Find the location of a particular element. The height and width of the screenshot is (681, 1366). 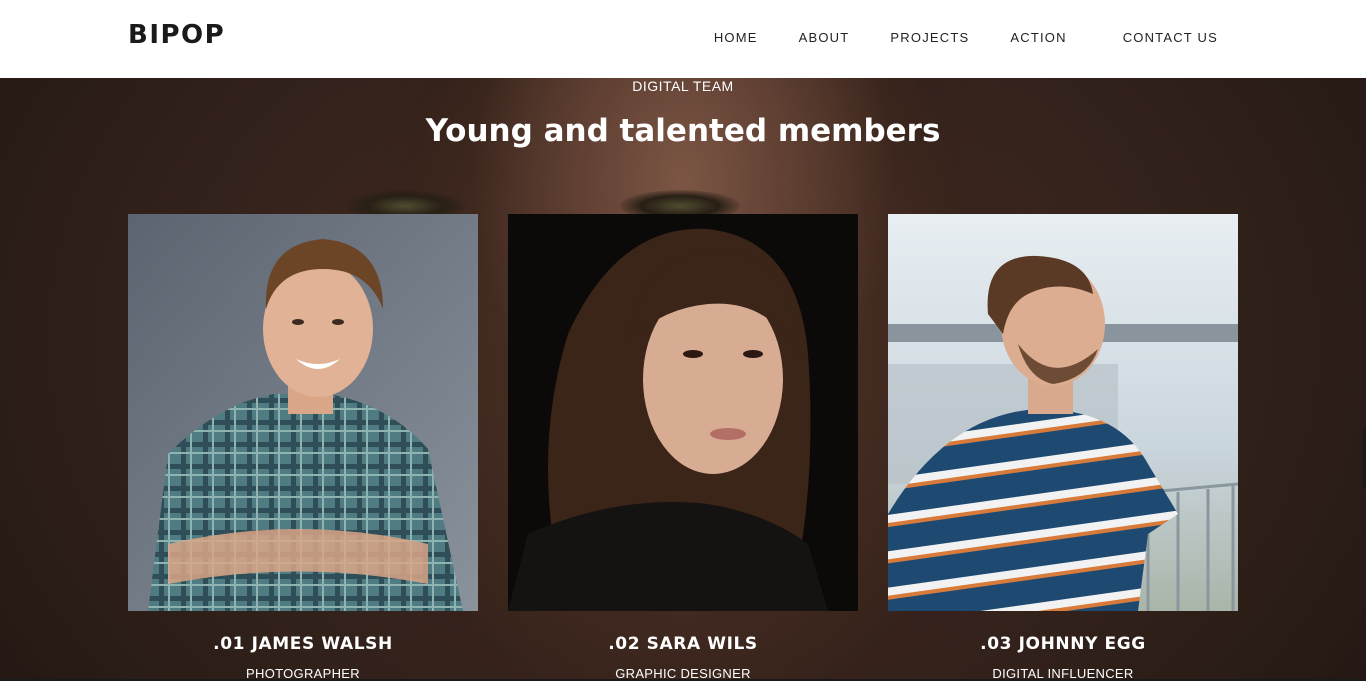

nav-home: HOME is located at coordinates (736, 37).